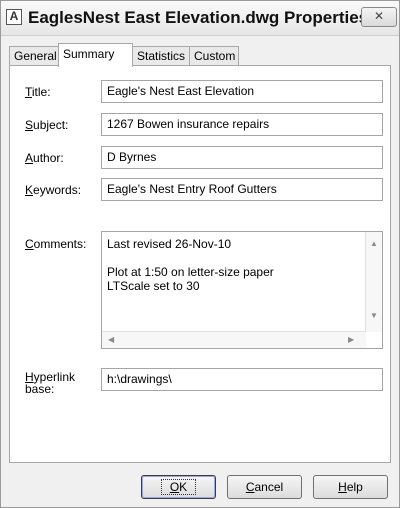 The image size is (400, 508). What do you see at coordinates (50, 383) in the screenshot?
I see `hyperlink-base-label: Hyperlink base:` at bounding box center [50, 383].